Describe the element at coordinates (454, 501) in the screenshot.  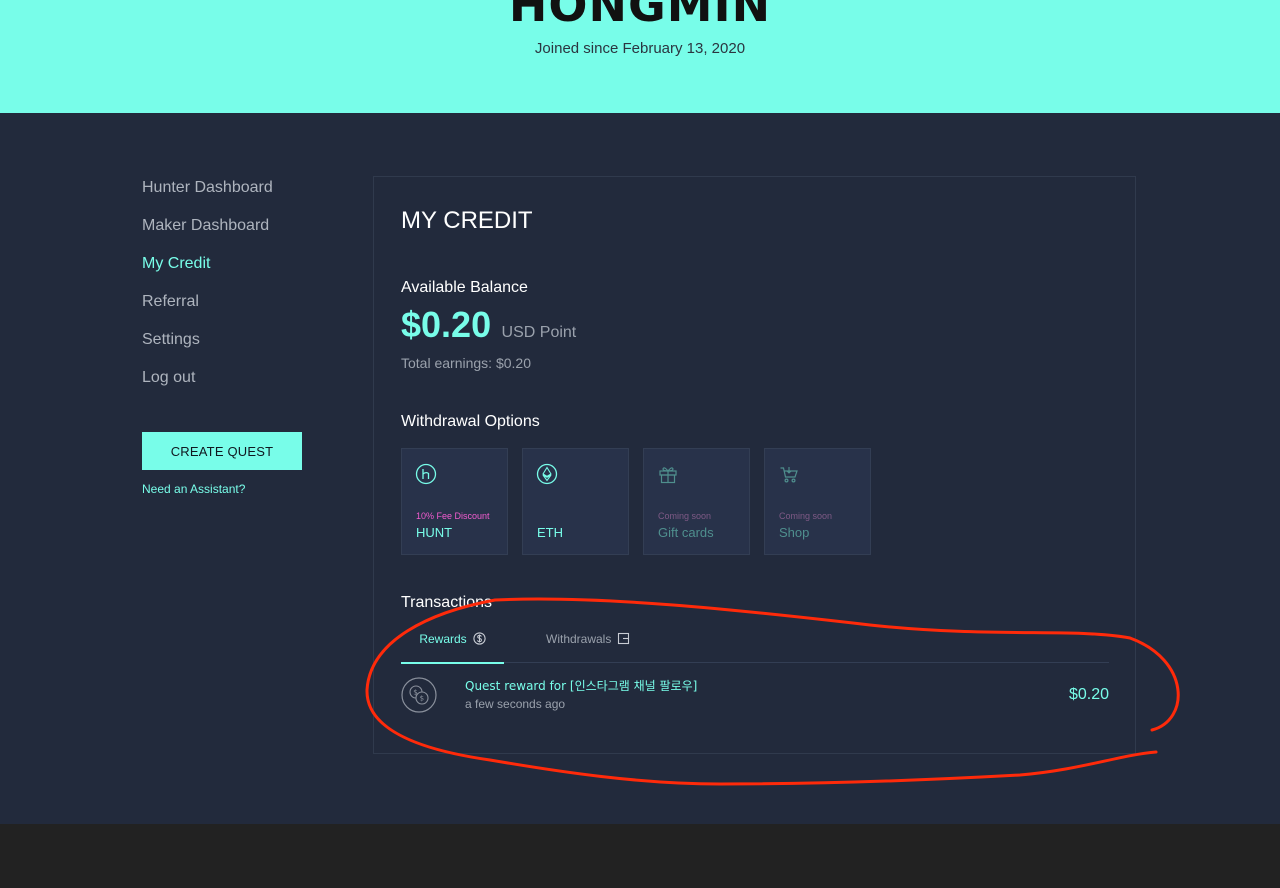
I see `withdraw-option-hunt: 10% Fee Discount HUNT` at that location.